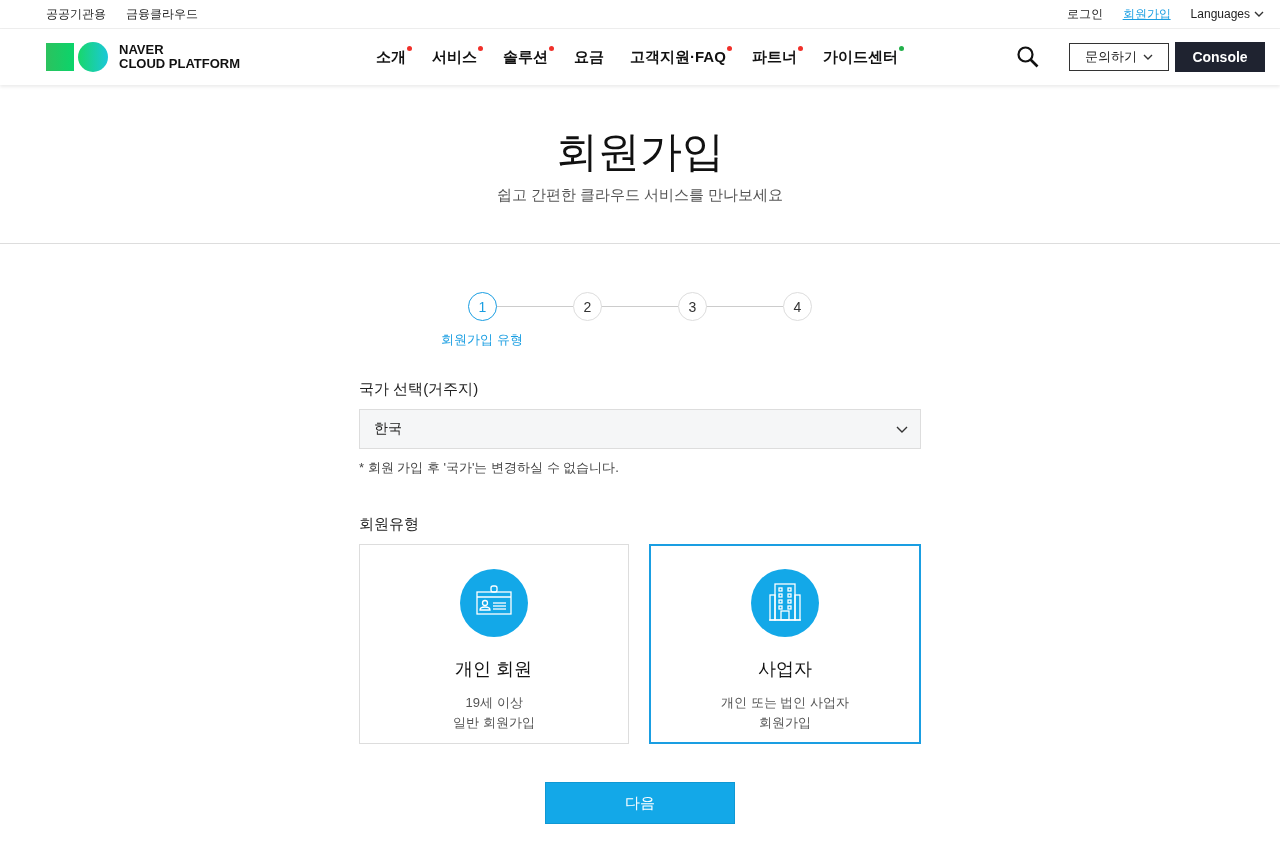 The height and width of the screenshot is (847, 1280). What do you see at coordinates (860, 57) in the screenshot?
I see `nav-item: 가이드센터` at bounding box center [860, 57].